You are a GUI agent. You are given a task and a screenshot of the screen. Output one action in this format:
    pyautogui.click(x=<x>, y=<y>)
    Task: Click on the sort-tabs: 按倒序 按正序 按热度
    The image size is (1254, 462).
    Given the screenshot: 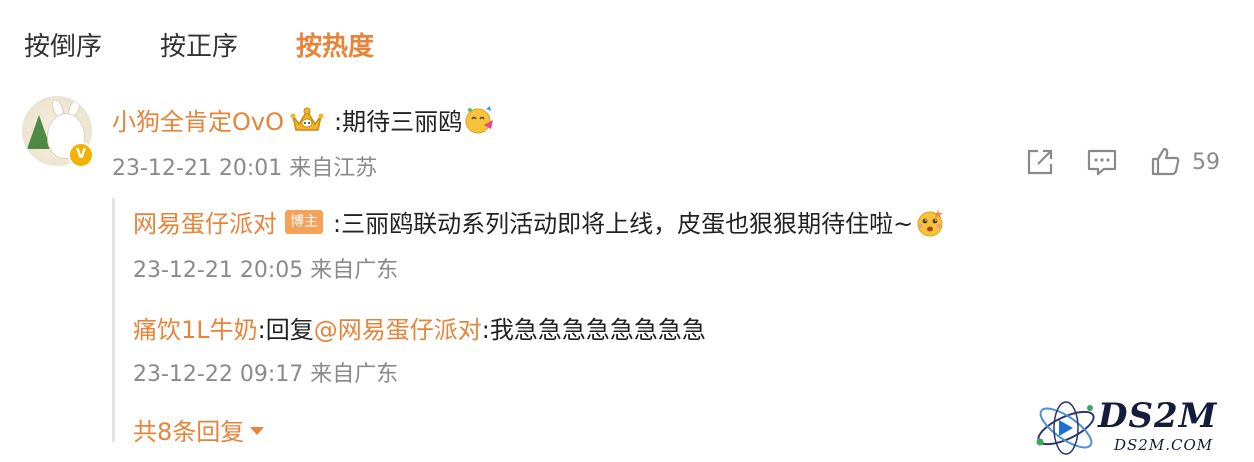 What is the action you would take?
    pyautogui.click(x=228, y=44)
    